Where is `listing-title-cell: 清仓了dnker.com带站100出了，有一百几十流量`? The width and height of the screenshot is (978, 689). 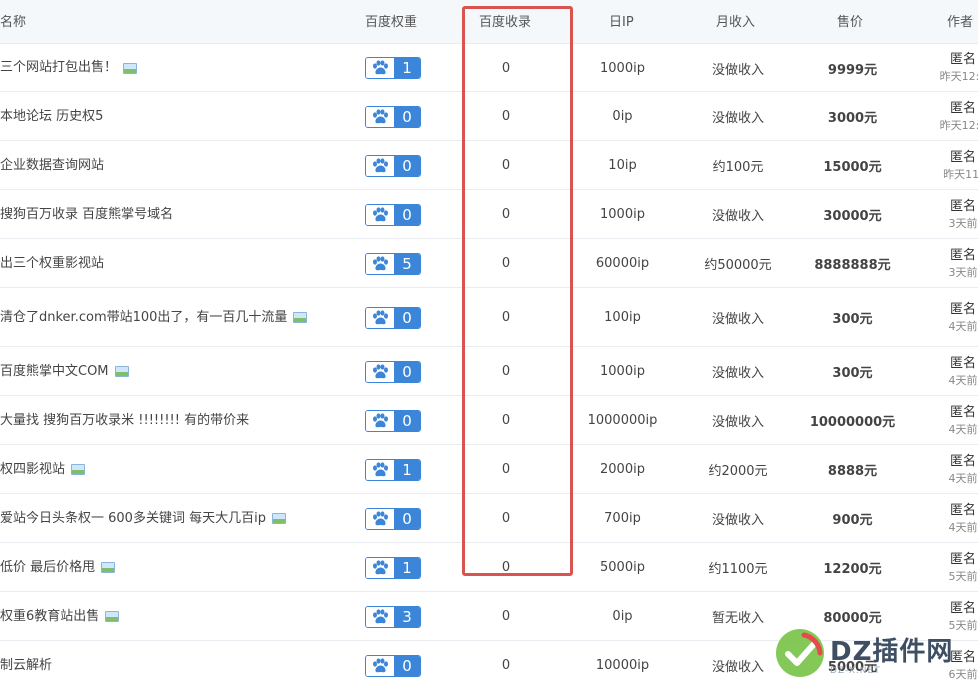 listing-title-cell: 清仓了dnker.com带站100出了，有一百几十流量 is located at coordinates (170, 317).